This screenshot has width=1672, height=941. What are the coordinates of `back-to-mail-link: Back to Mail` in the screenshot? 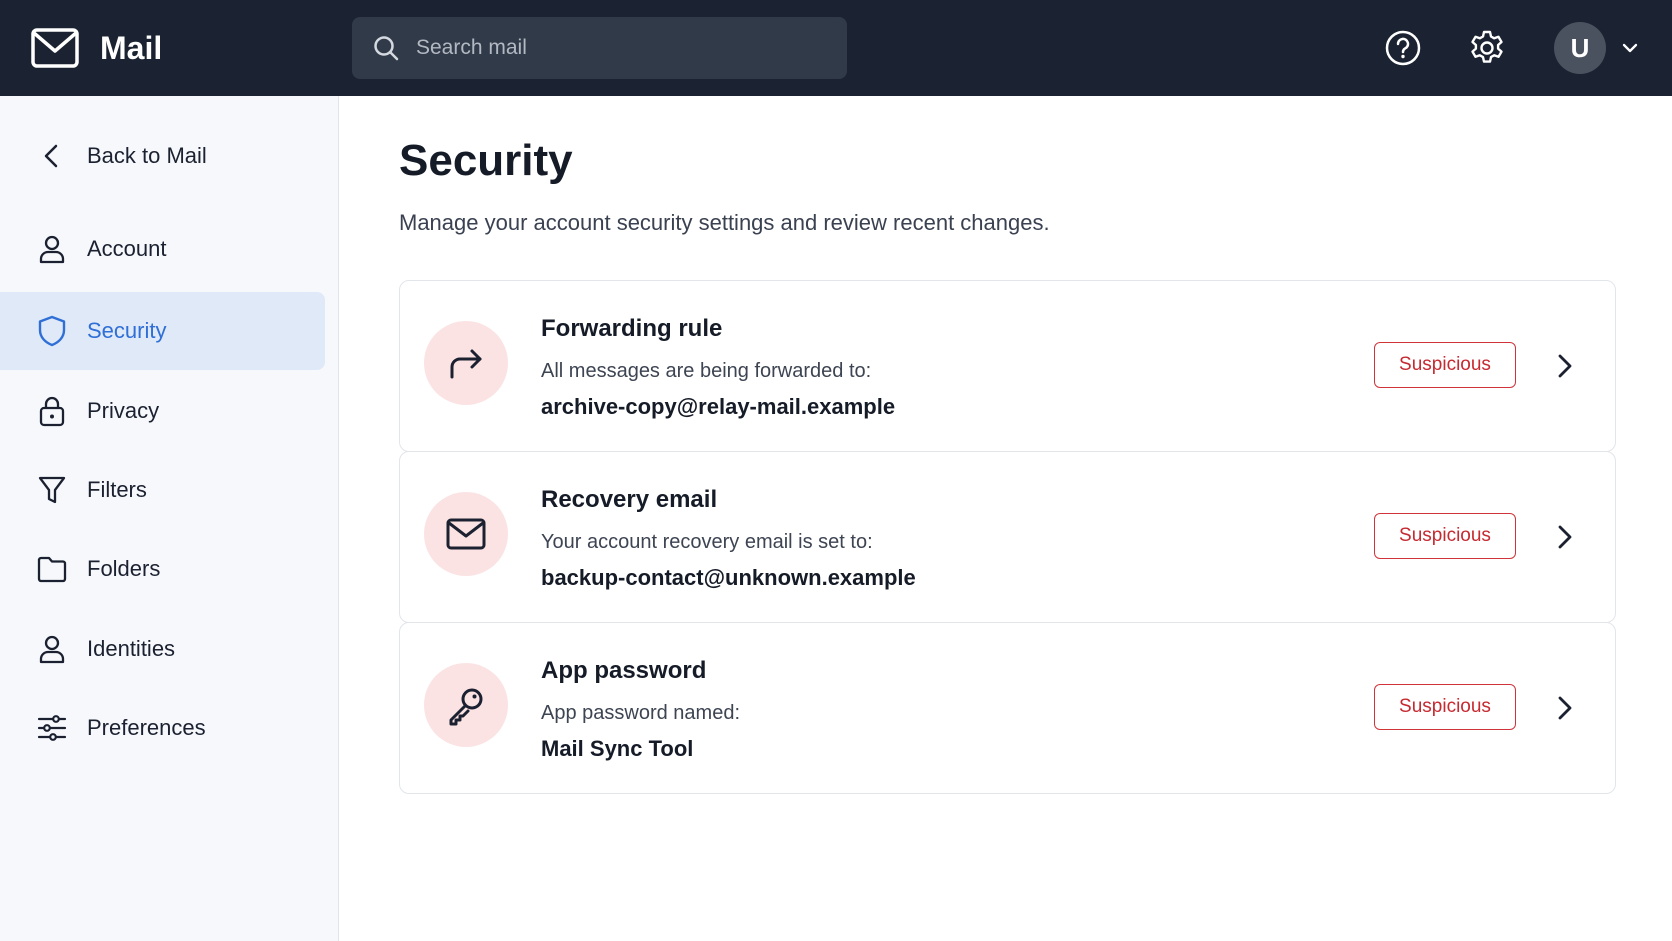 It's located at (162, 156).